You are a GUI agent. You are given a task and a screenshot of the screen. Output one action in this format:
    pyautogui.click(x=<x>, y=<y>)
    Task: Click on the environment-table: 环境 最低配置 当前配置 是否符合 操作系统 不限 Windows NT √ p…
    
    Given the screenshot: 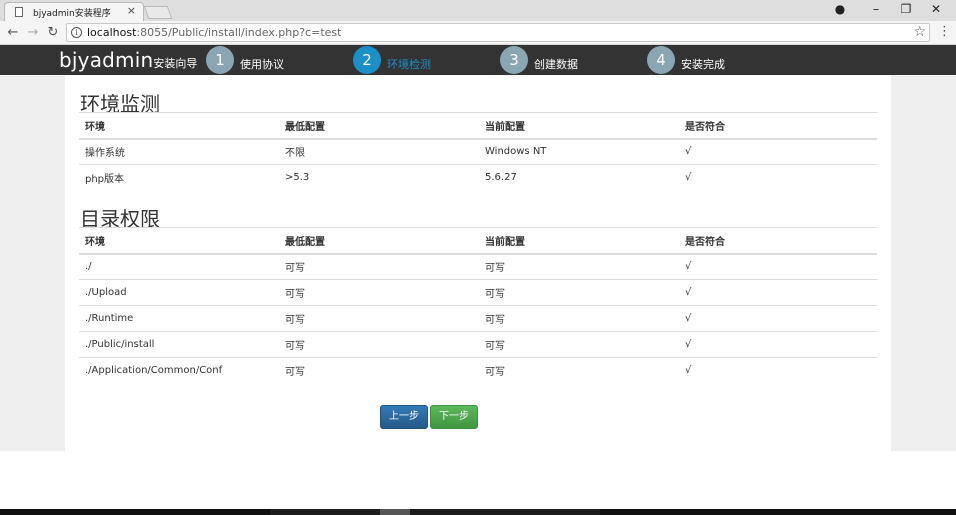 What is the action you would take?
    pyautogui.click(x=478, y=151)
    